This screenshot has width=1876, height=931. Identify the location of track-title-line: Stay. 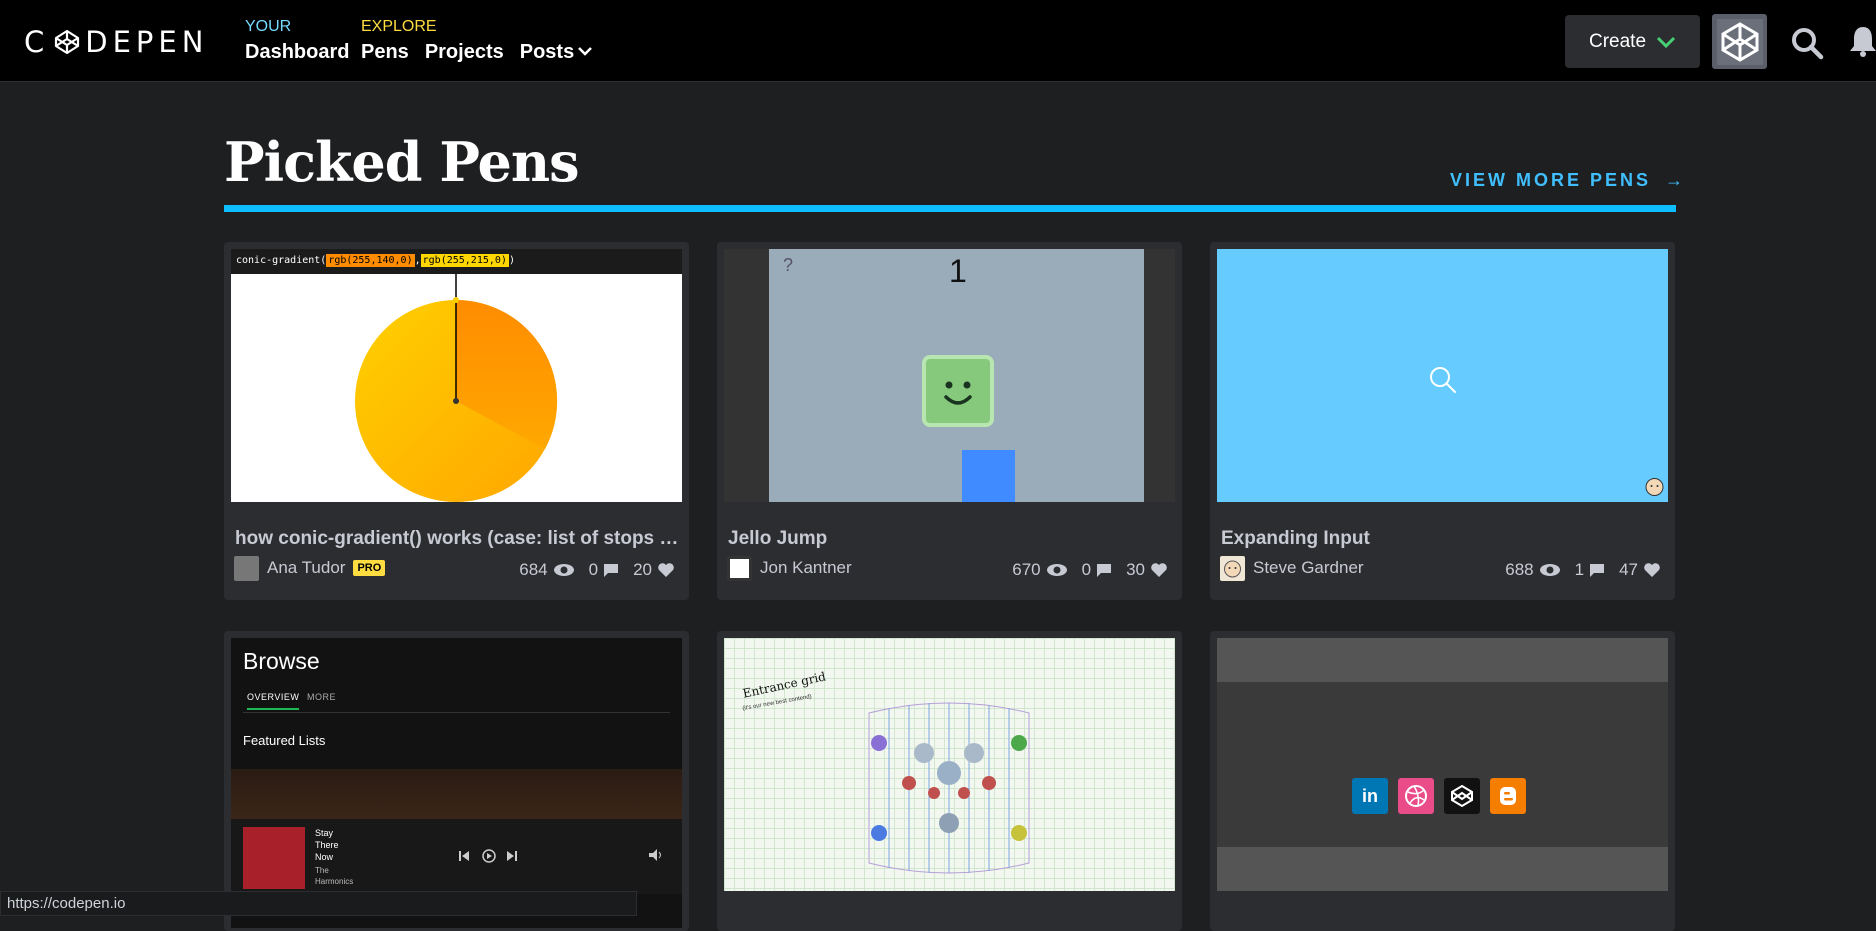
(324, 833).